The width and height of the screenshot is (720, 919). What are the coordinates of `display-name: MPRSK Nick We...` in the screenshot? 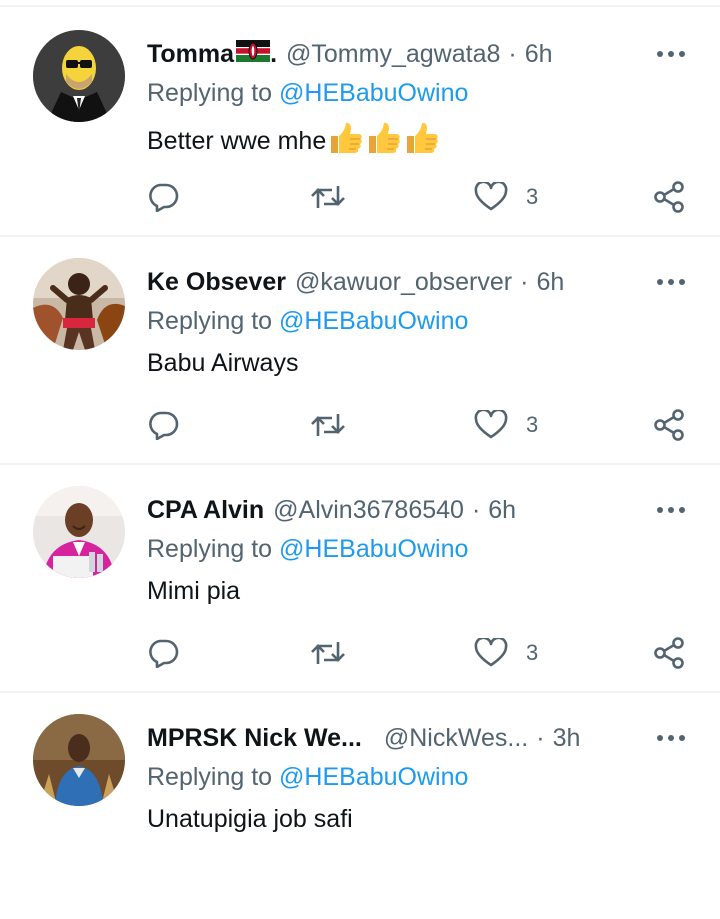 It's located at (254, 738).